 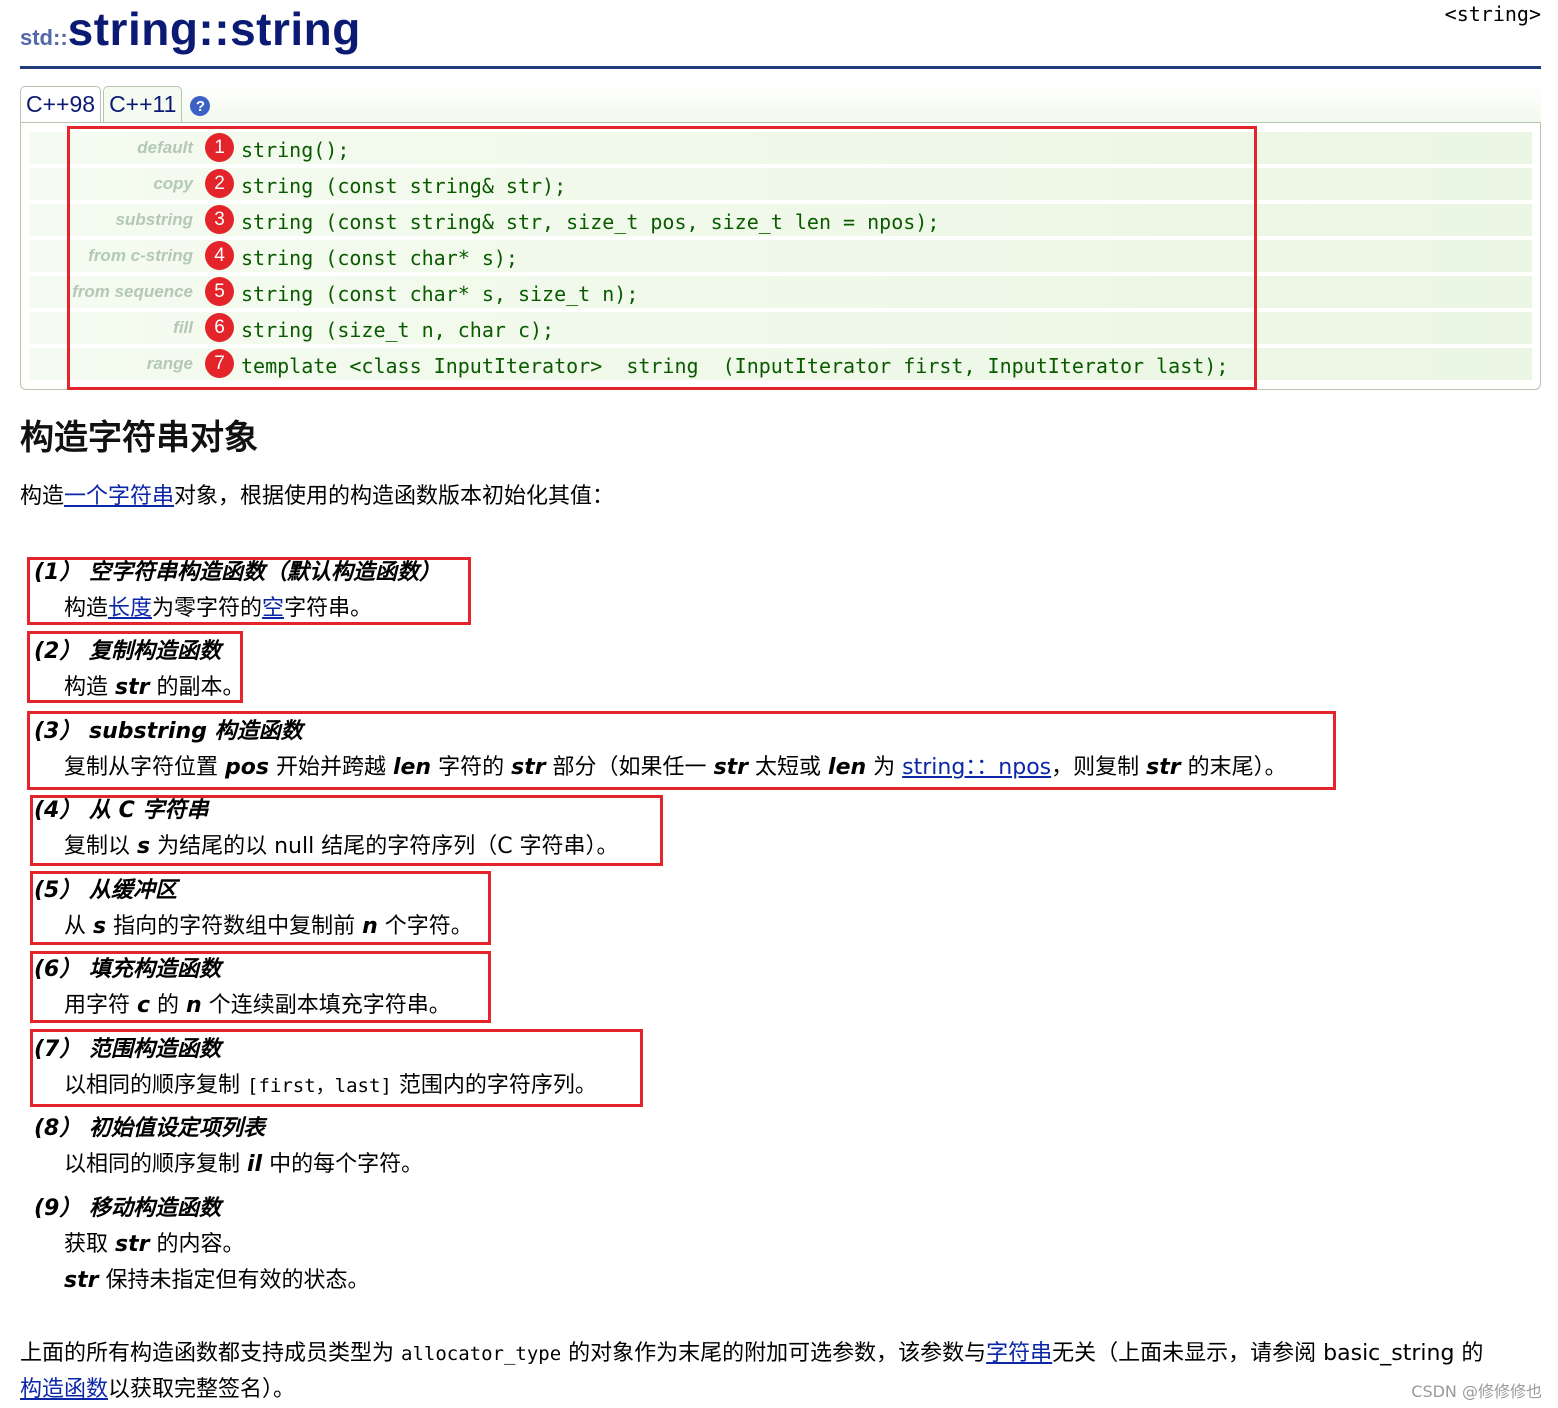 What do you see at coordinates (44, 37) in the screenshot?
I see `namespace-prefix: std::` at bounding box center [44, 37].